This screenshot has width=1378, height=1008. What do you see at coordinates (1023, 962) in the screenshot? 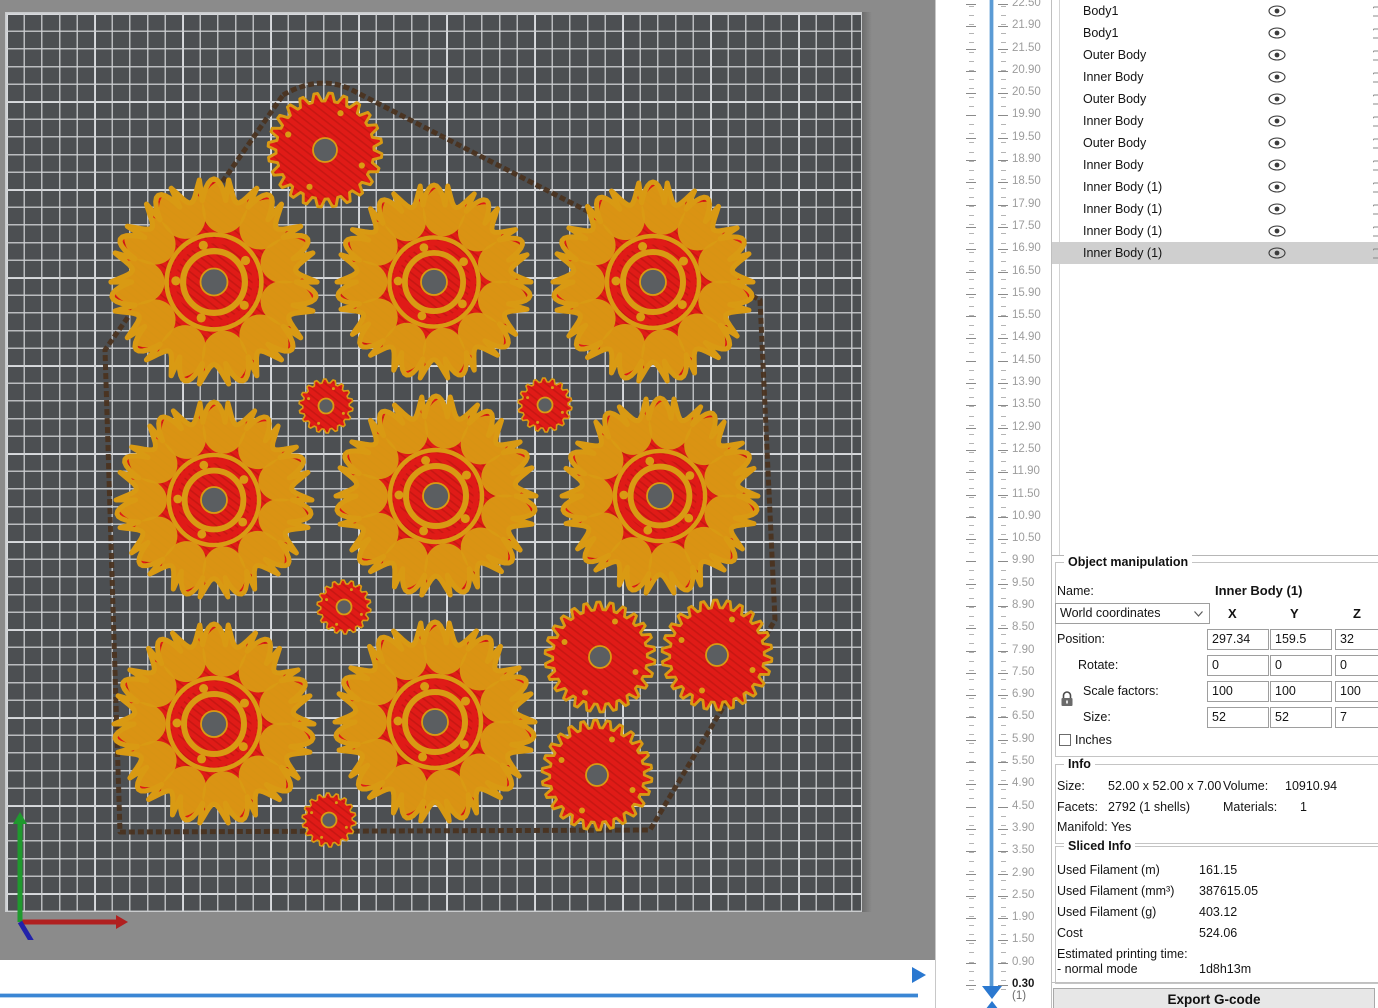
I see `layer-tick-label: 0.90` at bounding box center [1023, 962].